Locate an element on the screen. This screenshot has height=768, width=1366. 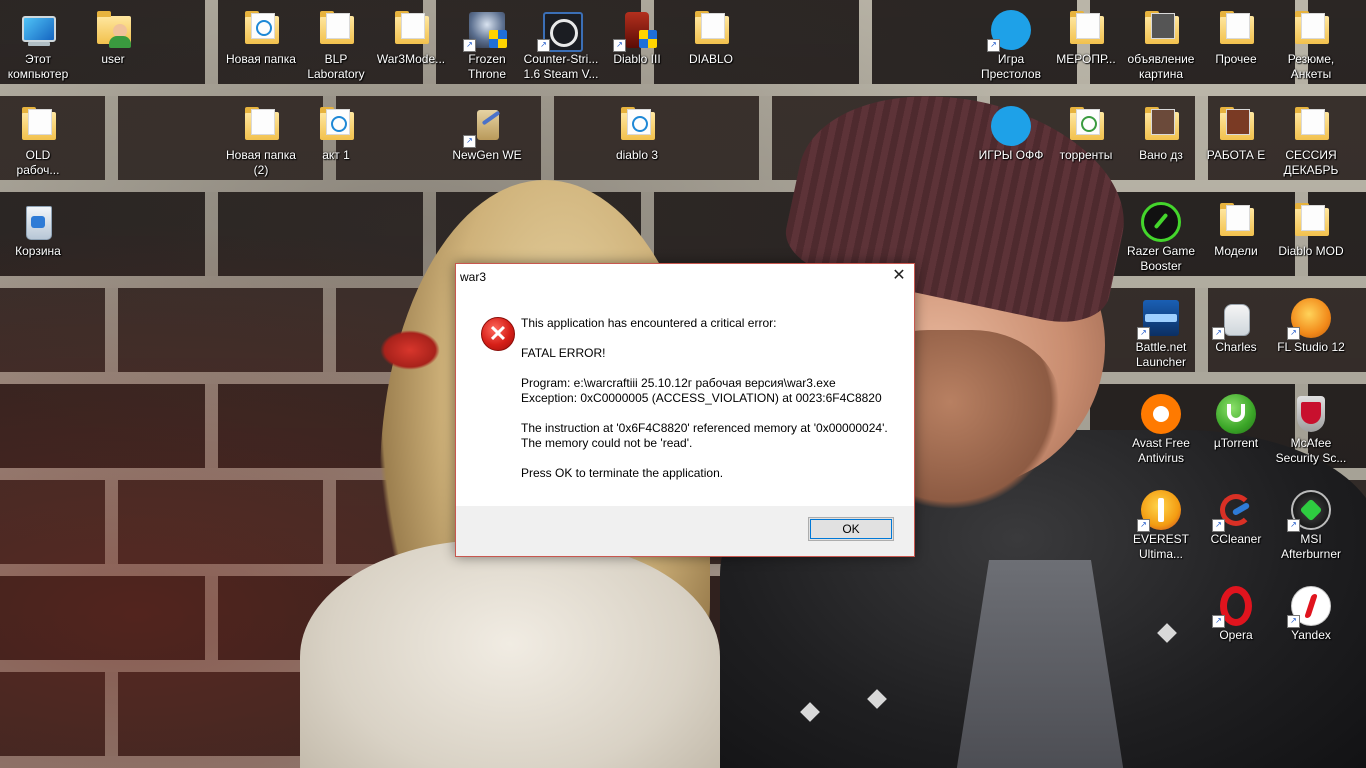
desktop-icon-diablo-folder: DIABLO is located at coordinates (711, 34).